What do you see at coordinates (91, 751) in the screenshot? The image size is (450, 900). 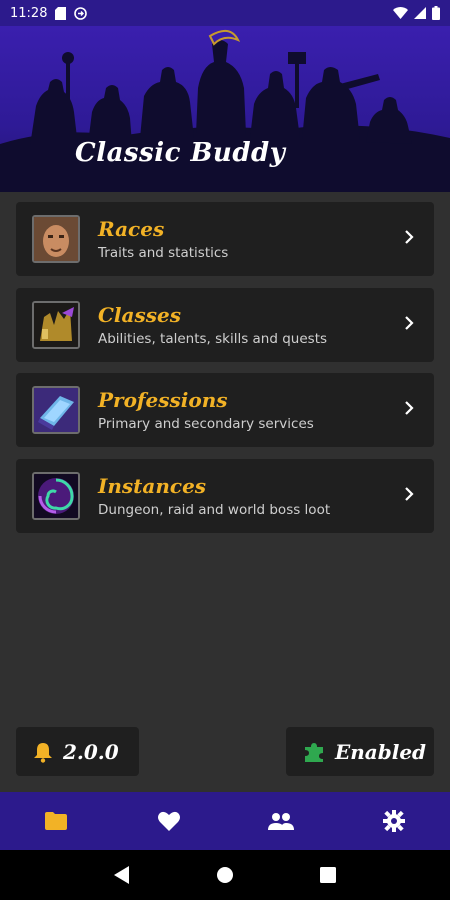 I see `version-label: 2.0.0` at bounding box center [91, 751].